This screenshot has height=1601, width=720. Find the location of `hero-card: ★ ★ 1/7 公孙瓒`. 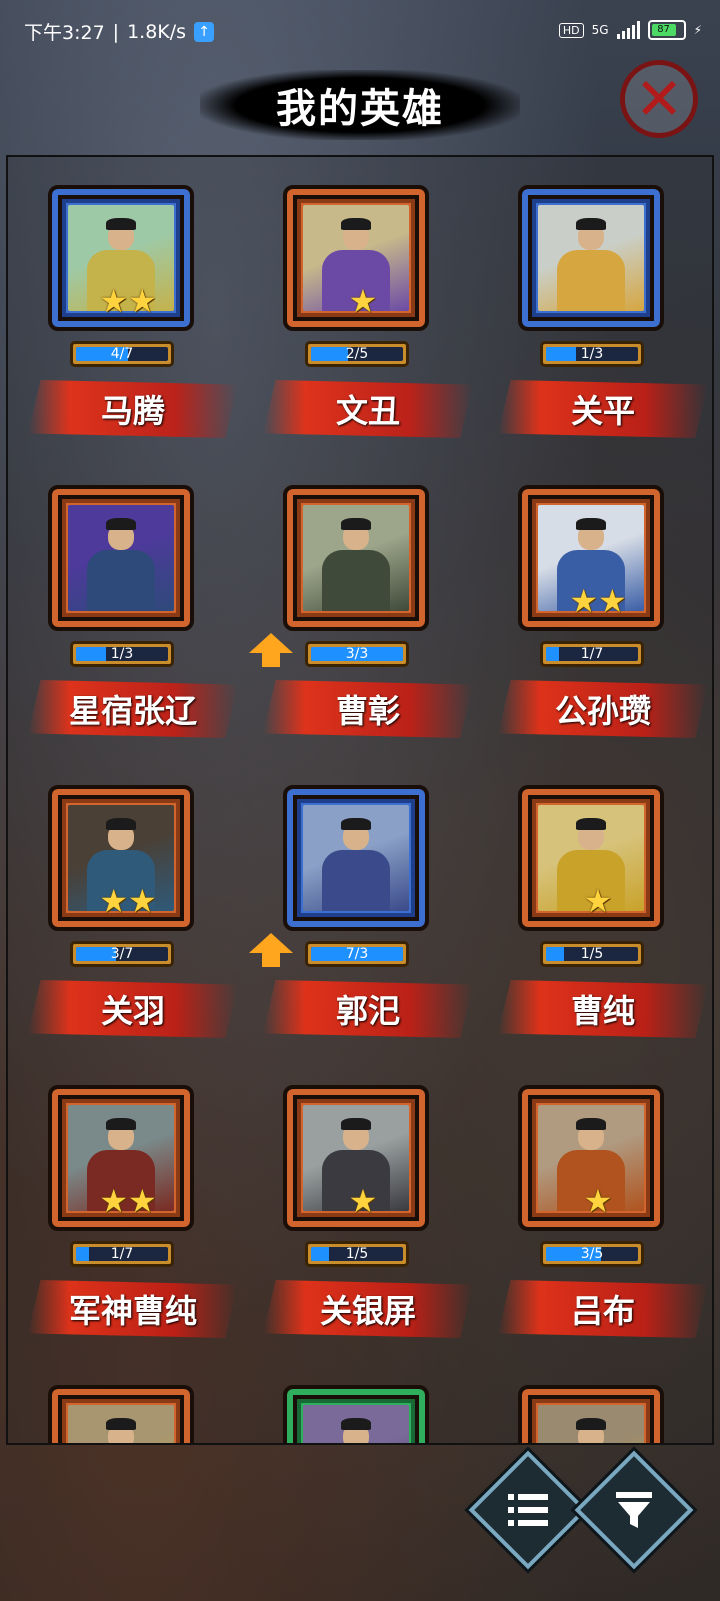

hero-card: ★ ★ 1/7 公孙瓒 is located at coordinates (595, 615).